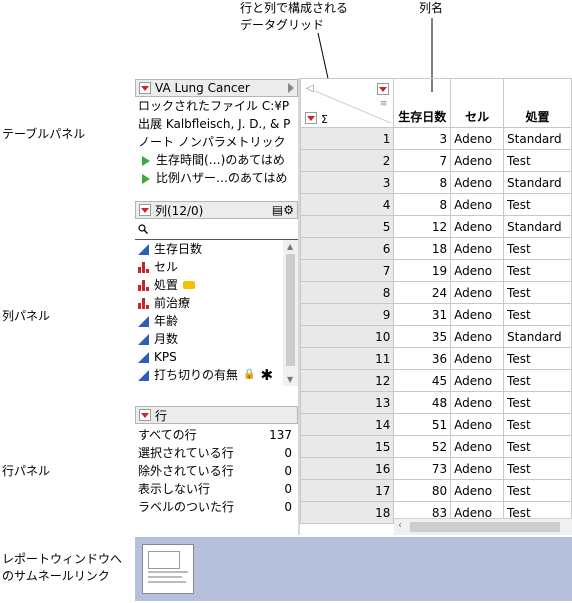 This screenshot has height=603, width=572. What do you see at coordinates (347, 182) in the screenshot?
I see `row-number: 3` at bounding box center [347, 182].